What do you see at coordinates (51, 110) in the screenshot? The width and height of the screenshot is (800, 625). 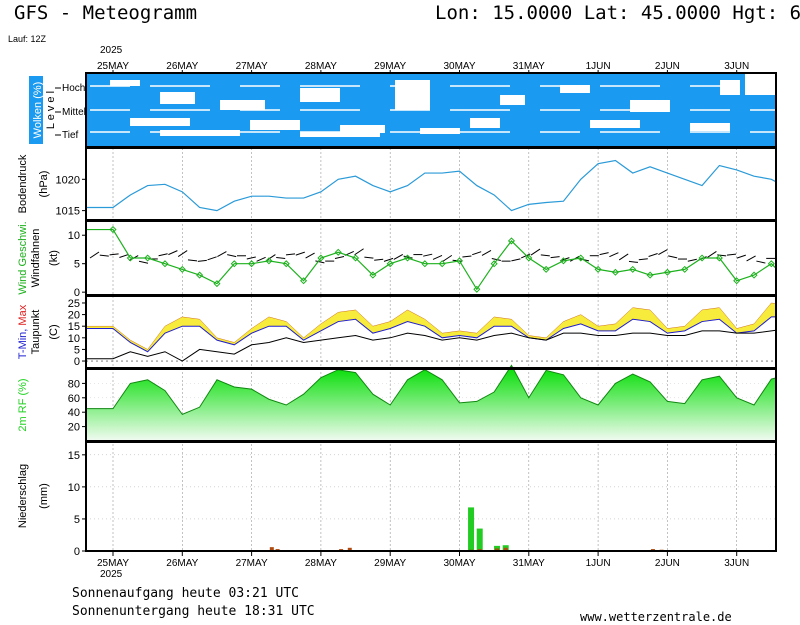 I see `clouds-level-axis-label: L e v e l` at bounding box center [51, 110].